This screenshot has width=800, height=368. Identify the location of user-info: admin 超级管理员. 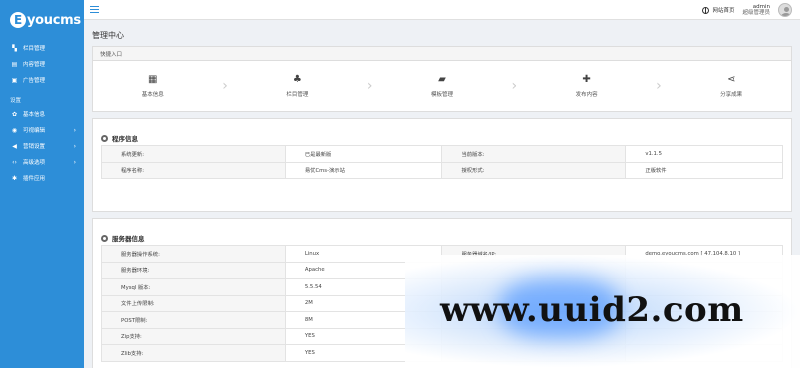
(756, 10).